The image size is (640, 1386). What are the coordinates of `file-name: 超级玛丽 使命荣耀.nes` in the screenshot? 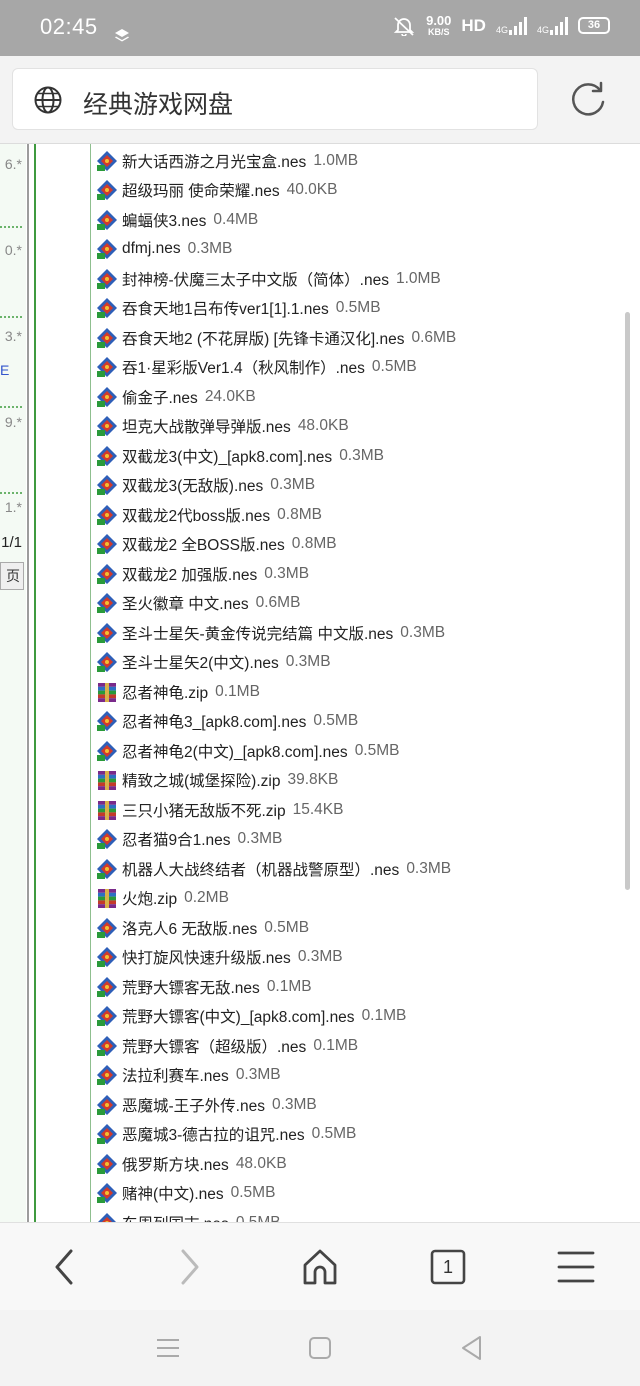 It's located at (201, 190).